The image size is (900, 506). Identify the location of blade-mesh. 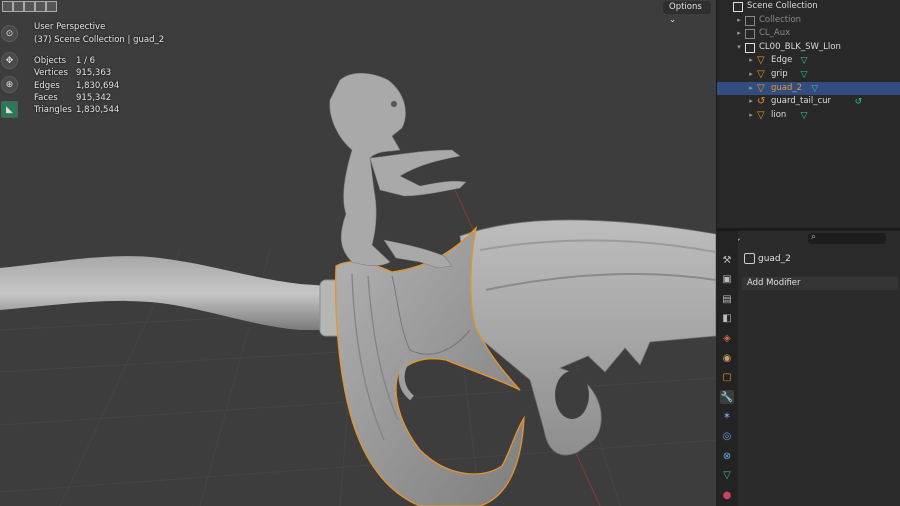
(587, 337).